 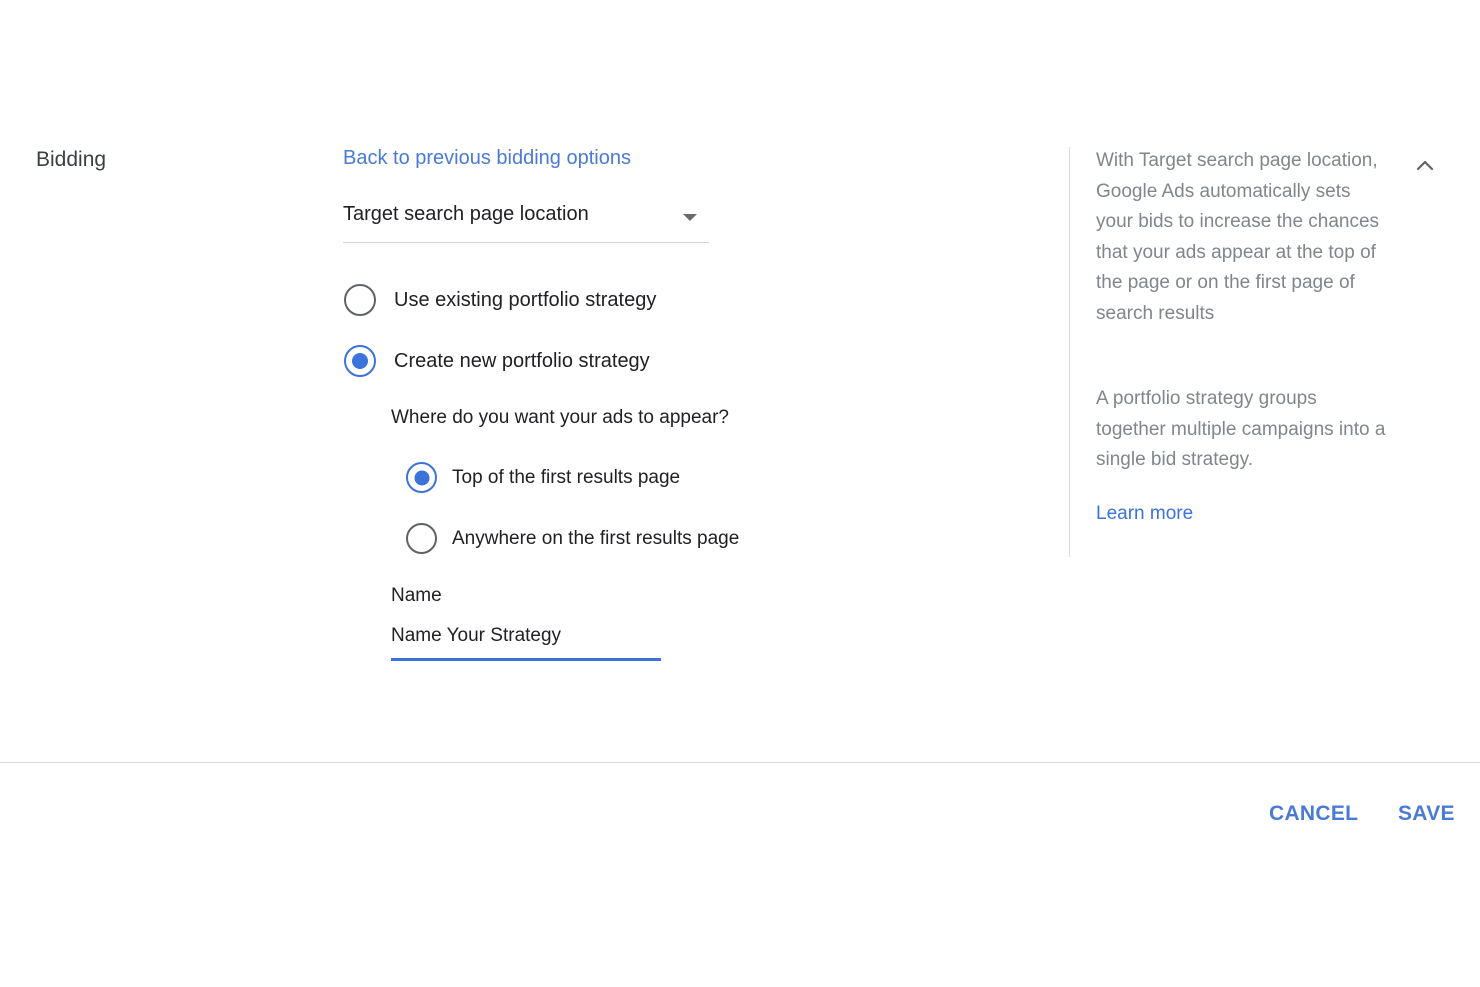 What do you see at coordinates (566, 477) in the screenshot?
I see `radio-label: Top of the first results page` at bounding box center [566, 477].